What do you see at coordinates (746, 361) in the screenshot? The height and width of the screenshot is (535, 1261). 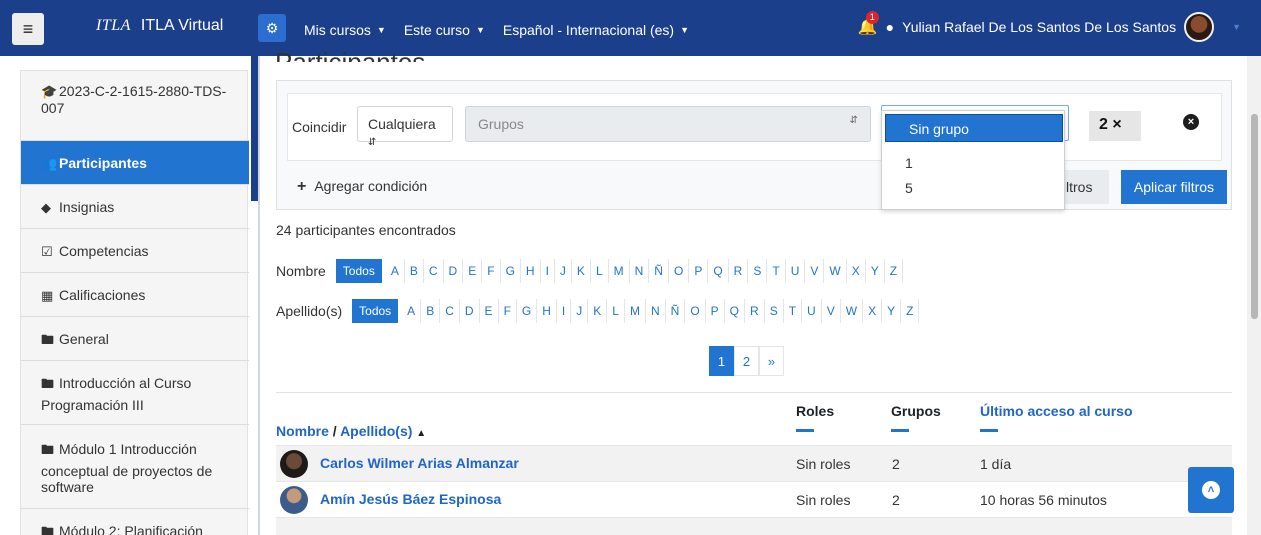 I see `page-2: 2` at bounding box center [746, 361].